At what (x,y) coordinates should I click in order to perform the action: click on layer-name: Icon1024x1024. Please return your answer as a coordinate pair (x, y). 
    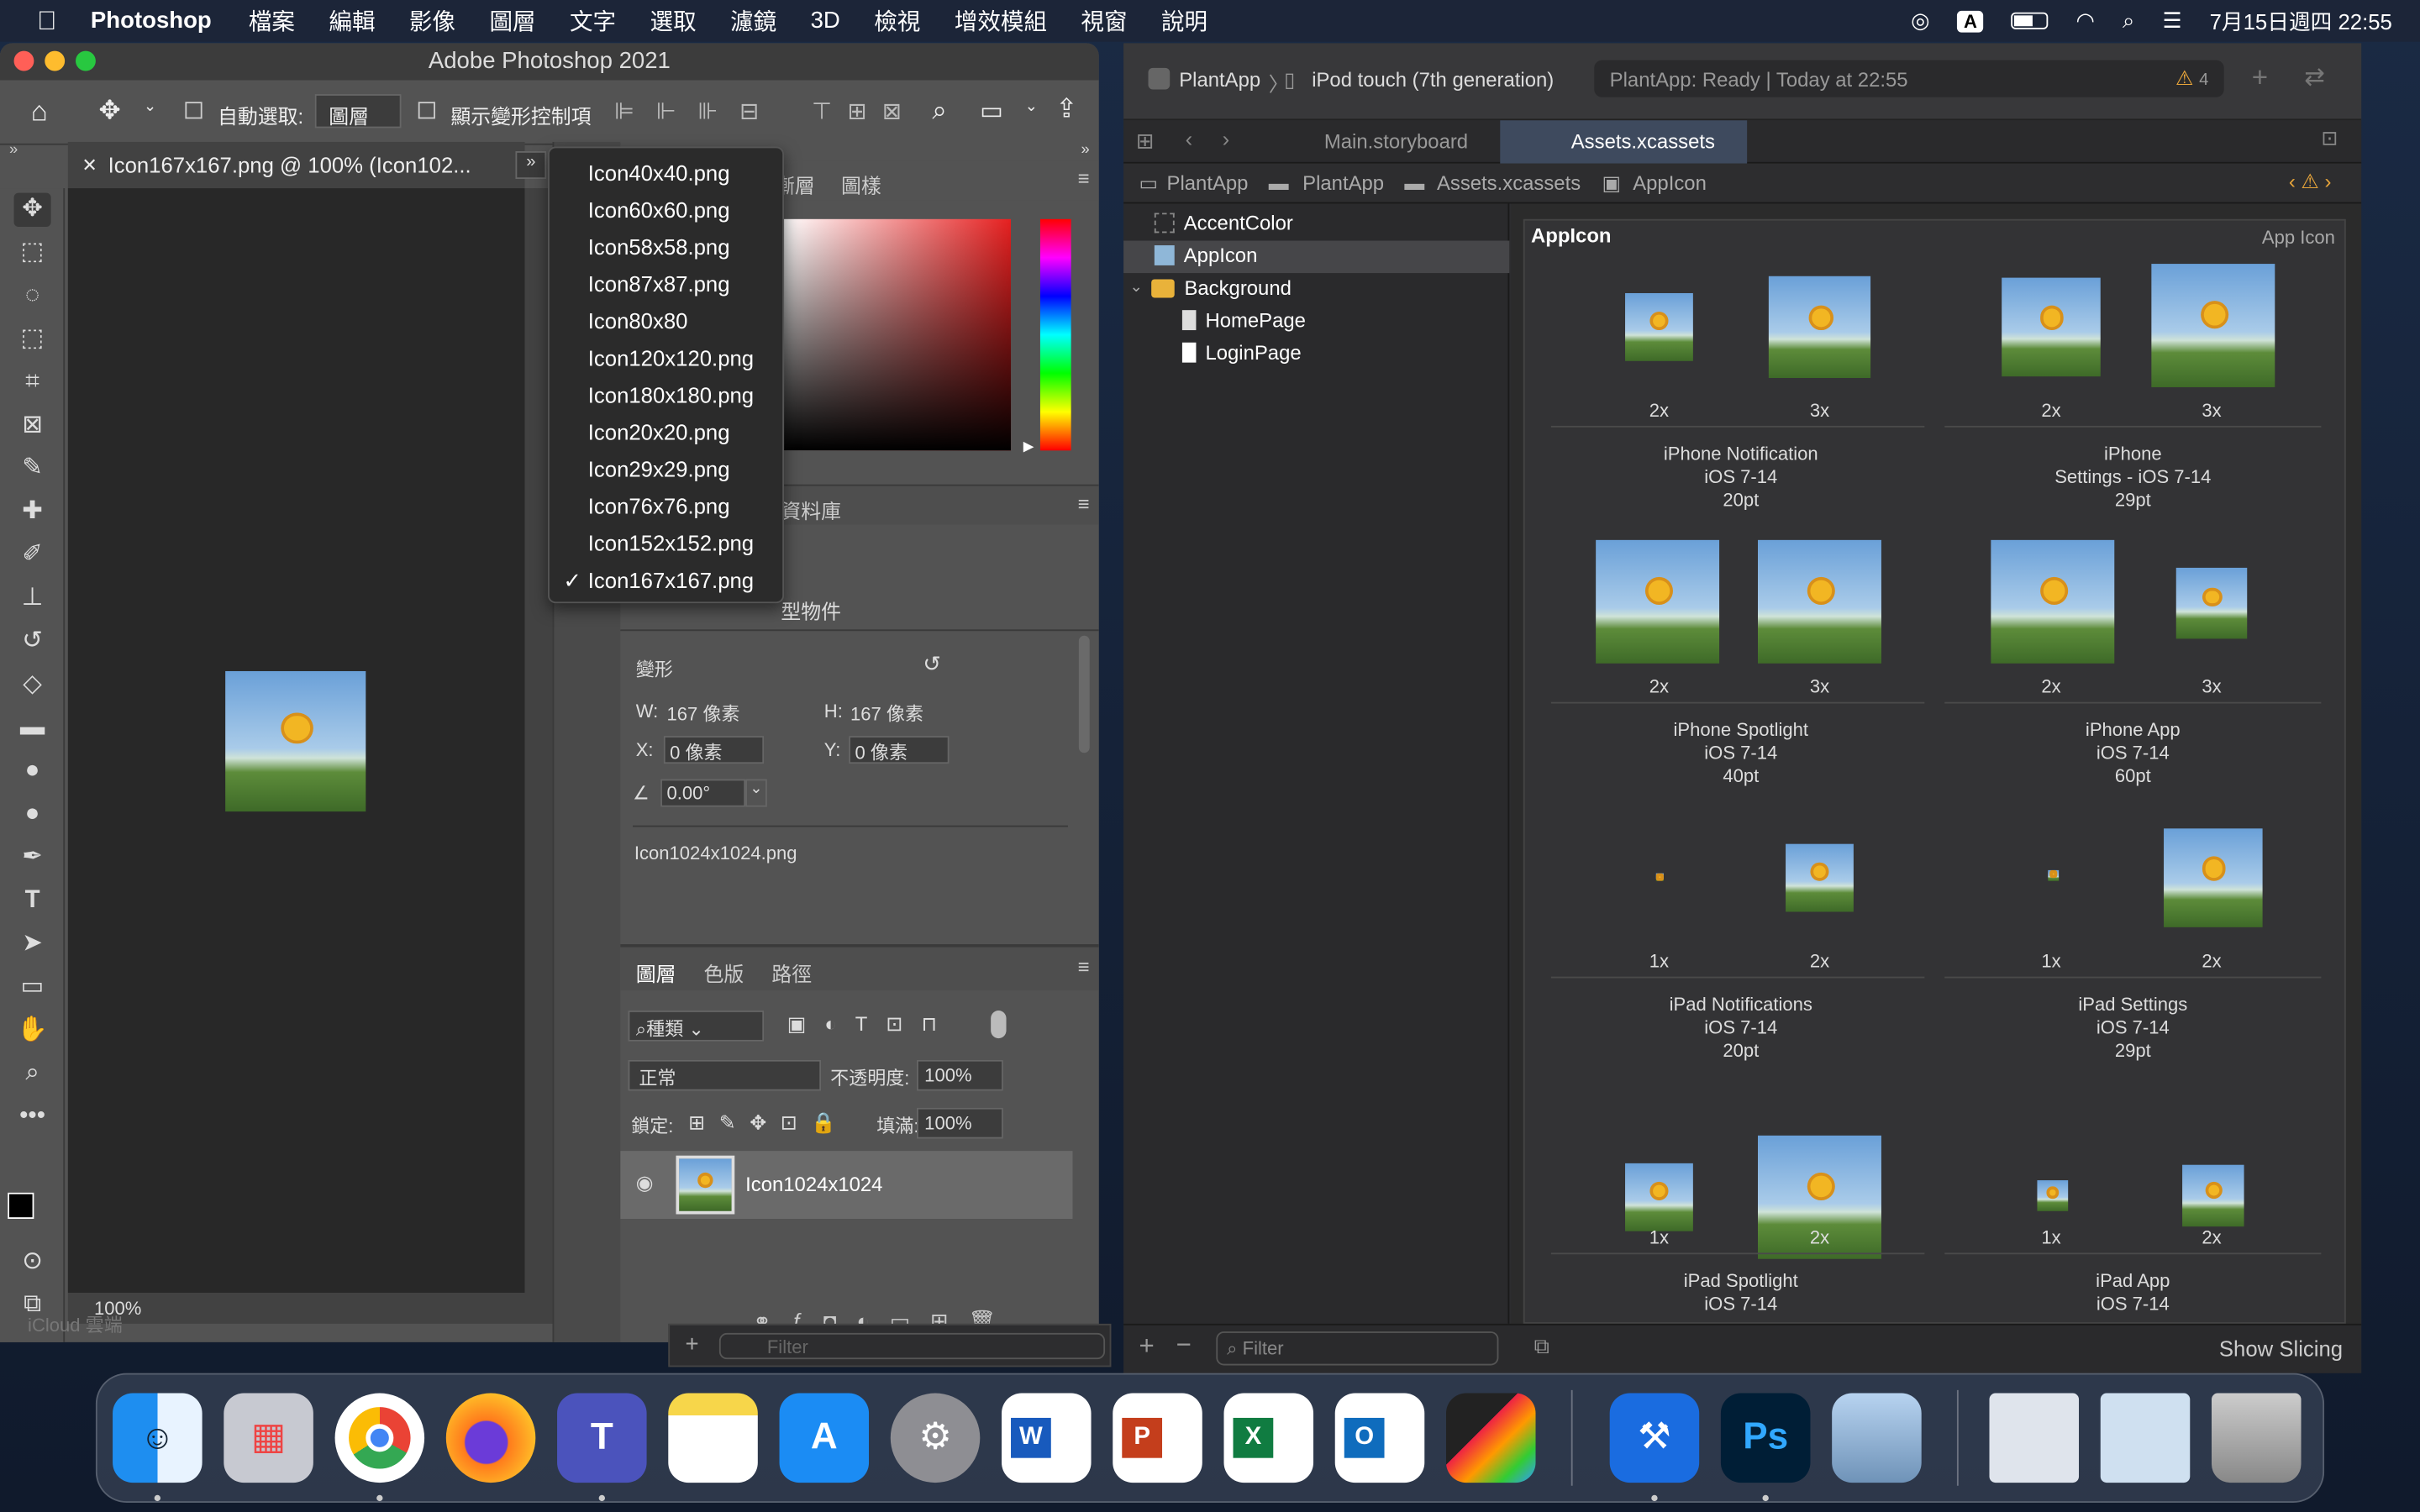
    Looking at the image, I should click on (813, 1184).